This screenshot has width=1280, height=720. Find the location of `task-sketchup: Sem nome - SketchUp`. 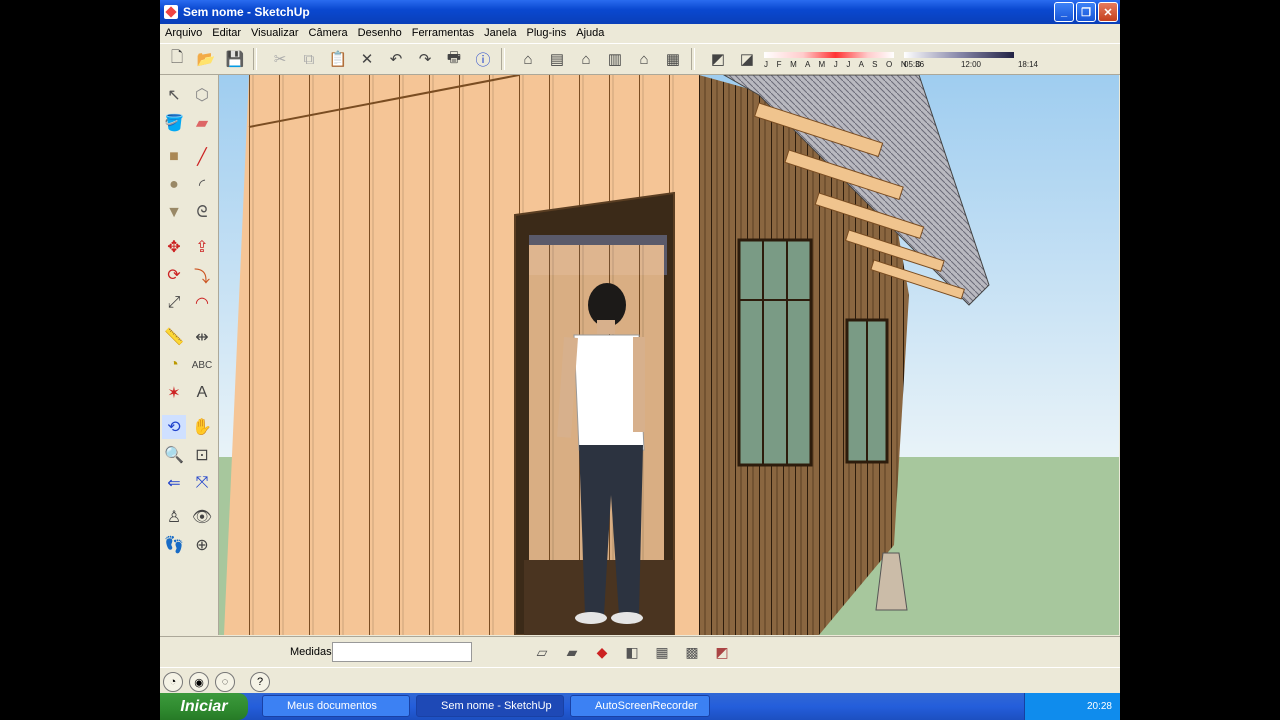

task-sketchup: Sem nome - SketchUp is located at coordinates (490, 706).